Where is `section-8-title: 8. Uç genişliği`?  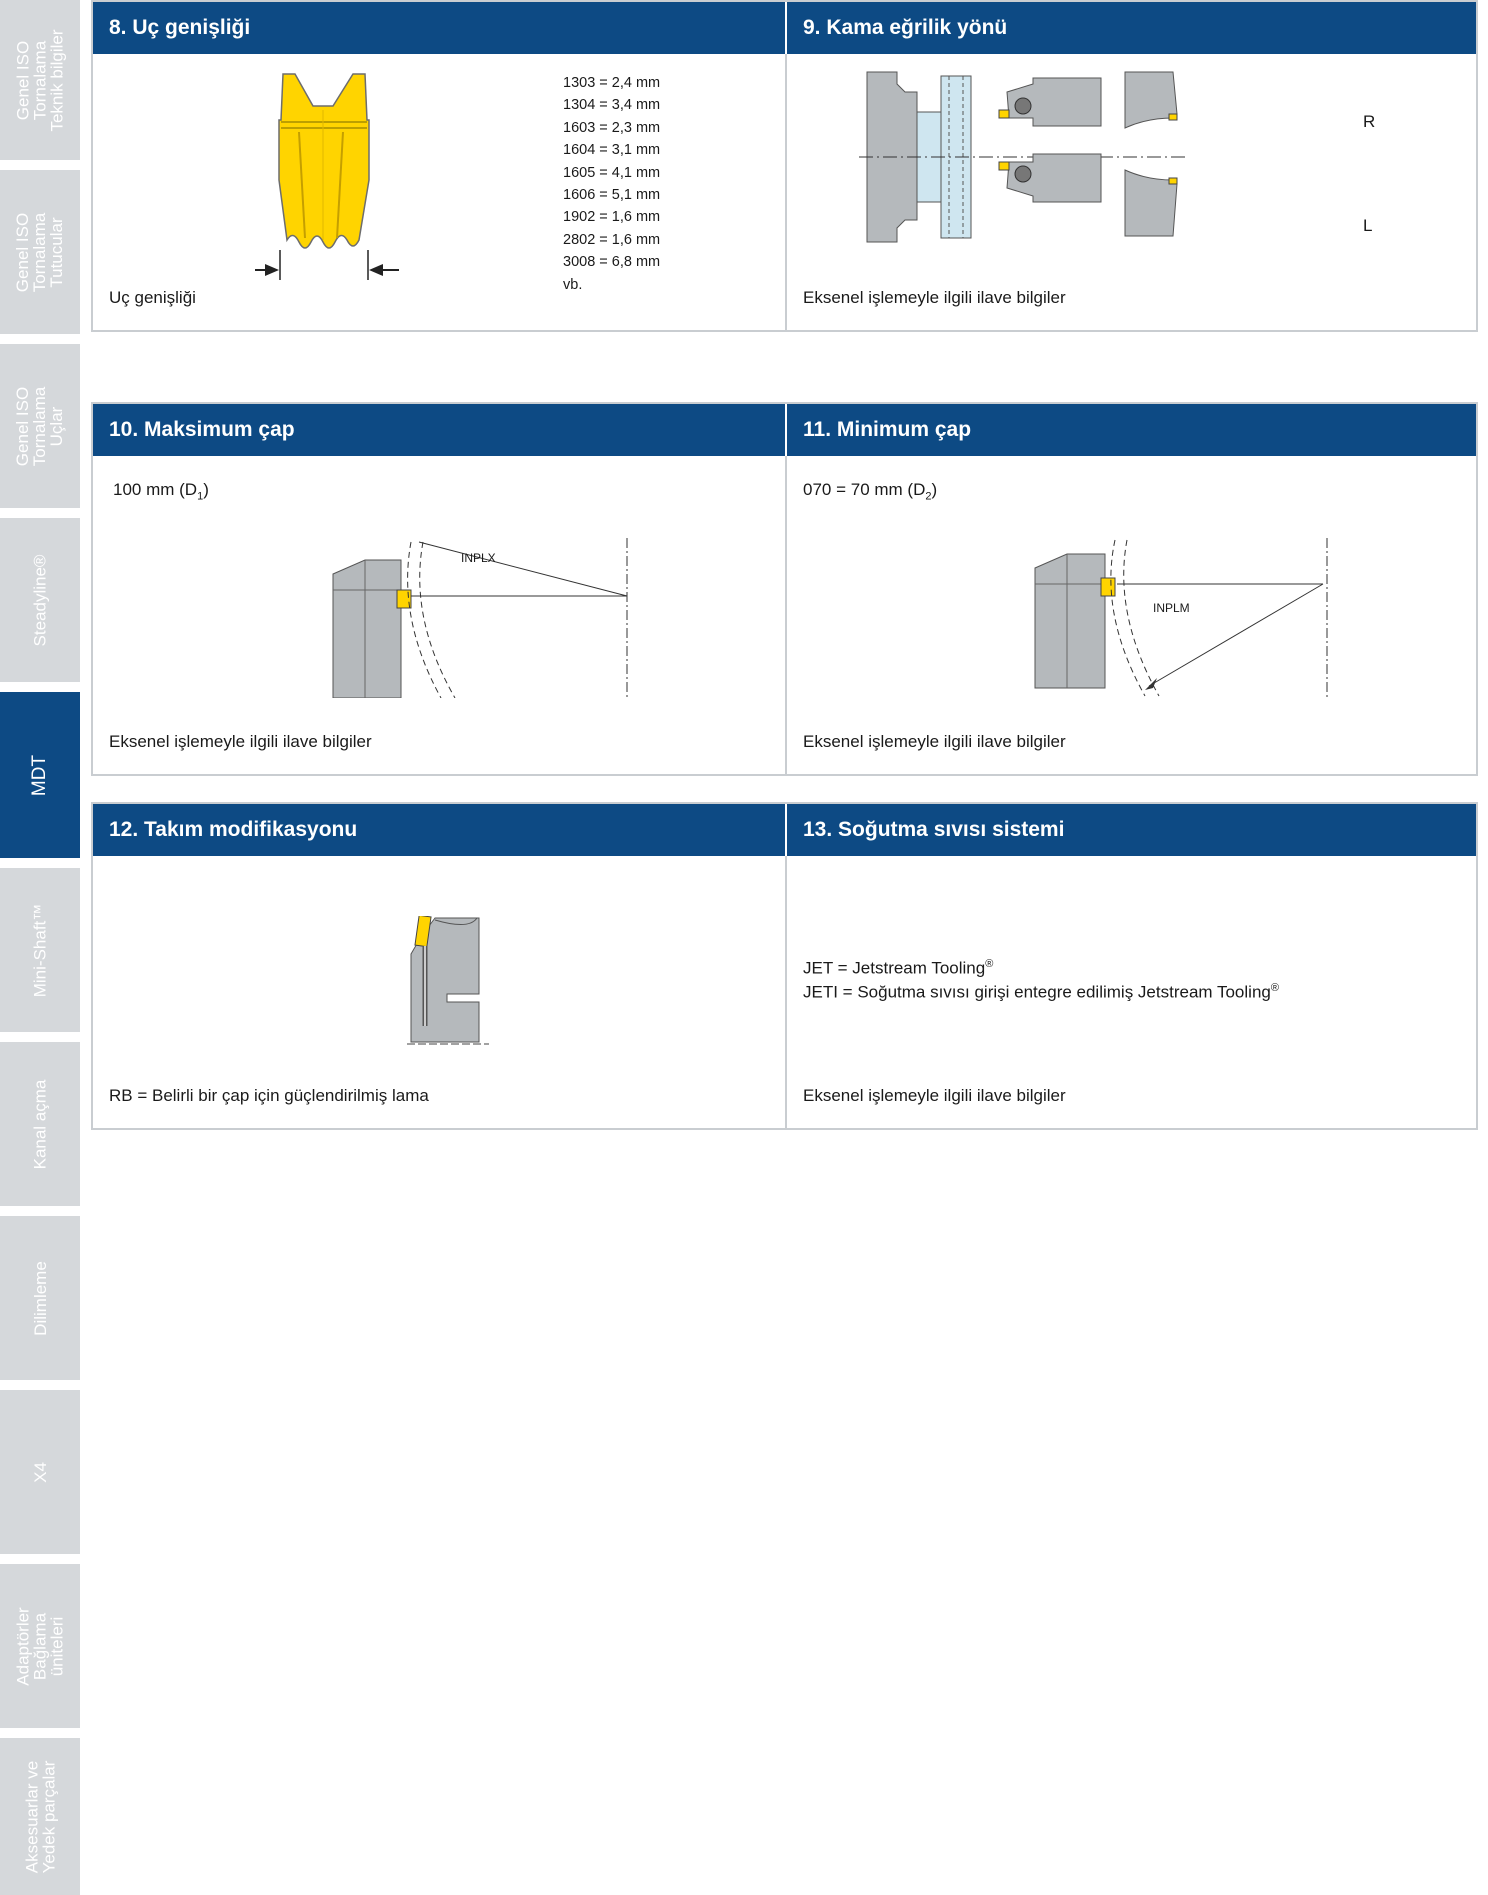 section-8-title: 8. Uç genişliği is located at coordinates (439, 28).